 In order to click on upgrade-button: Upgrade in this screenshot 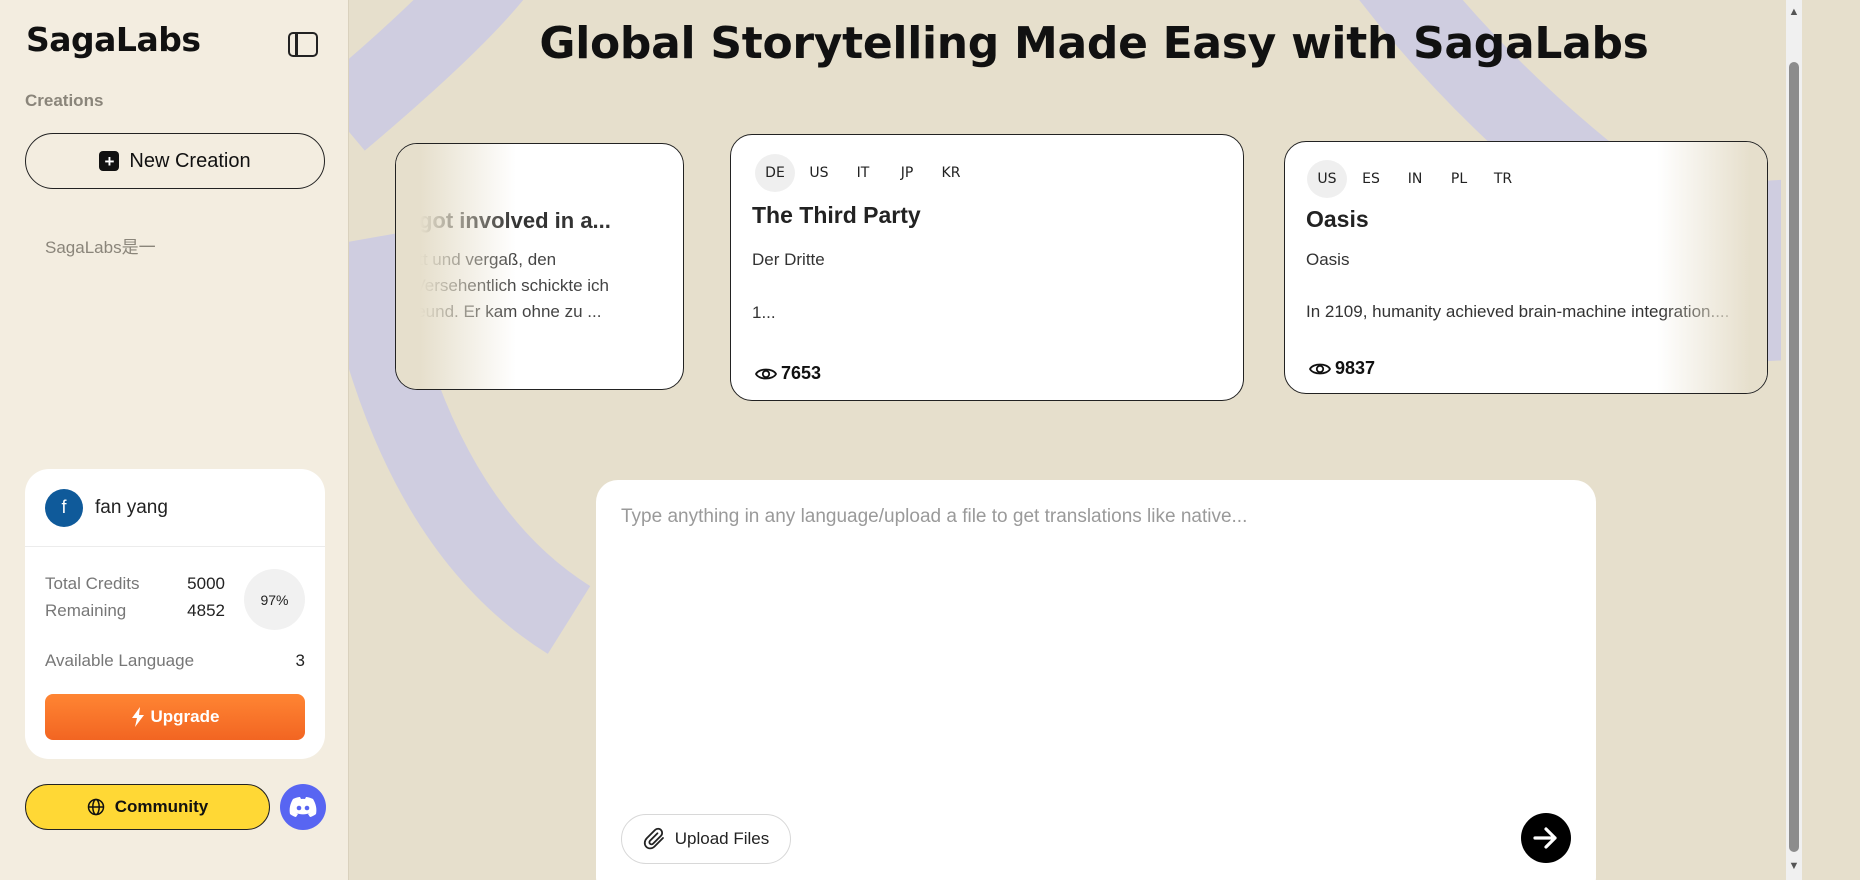, I will do `click(175, 717)`.